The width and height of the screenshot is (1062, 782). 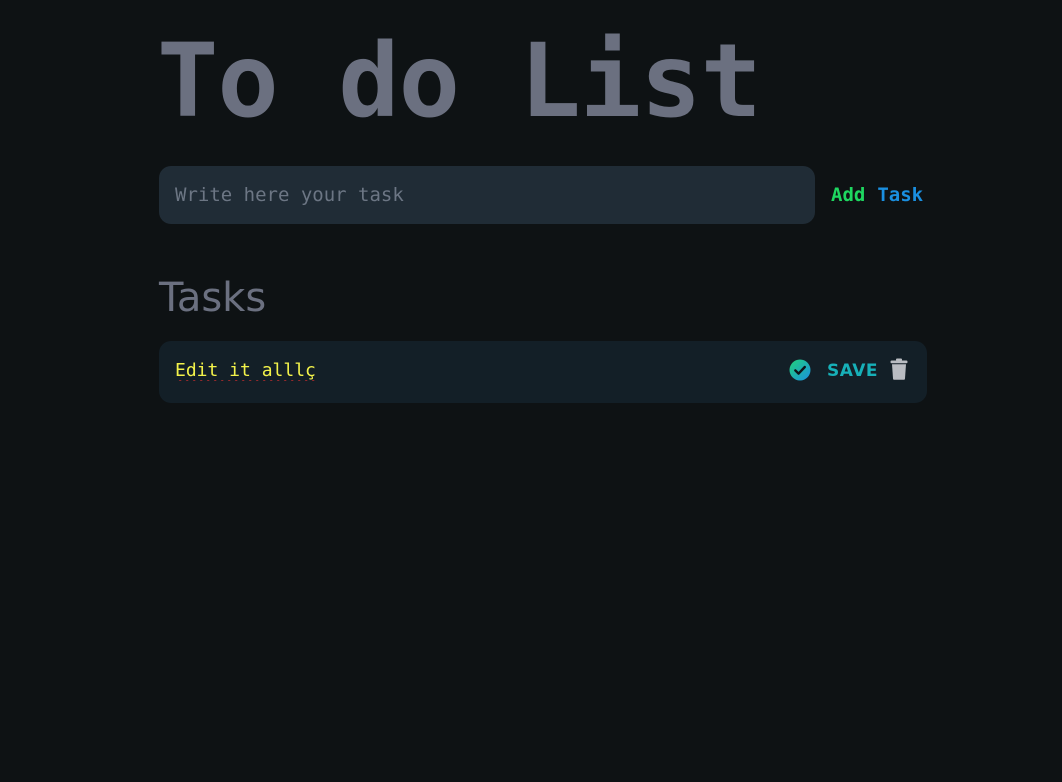 I want to click on add-task-button-label-task: Task, so click(x=900, y=195).